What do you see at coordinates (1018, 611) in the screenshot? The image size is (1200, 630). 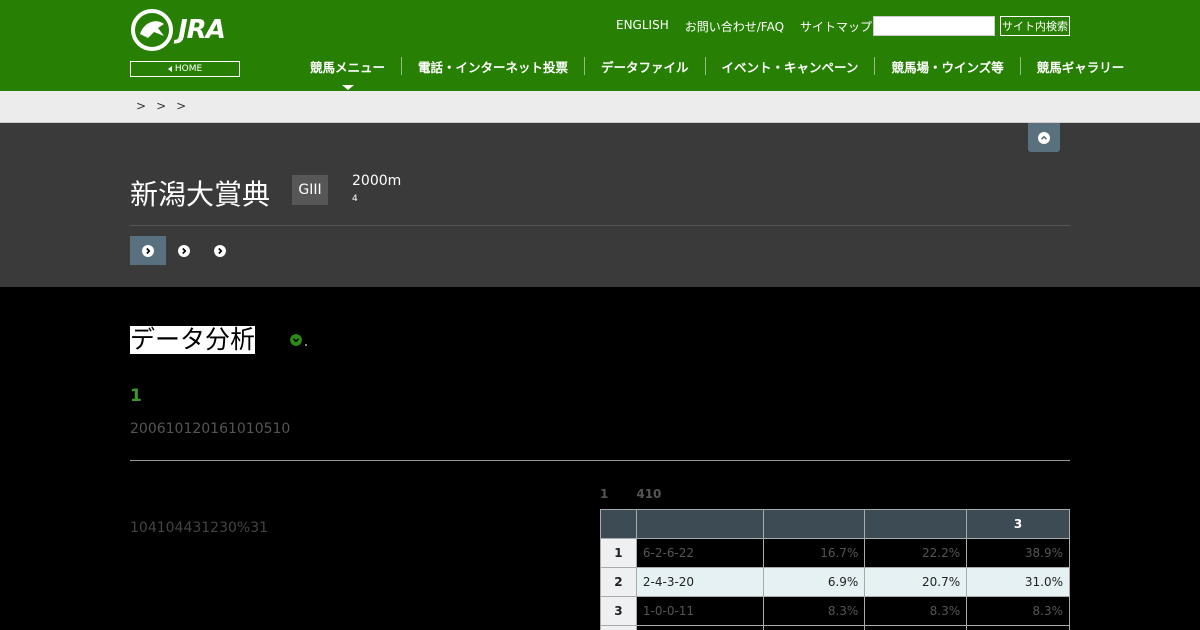 I see `show-rate-cell: 8.3%` at bounding box center [1018, 611].